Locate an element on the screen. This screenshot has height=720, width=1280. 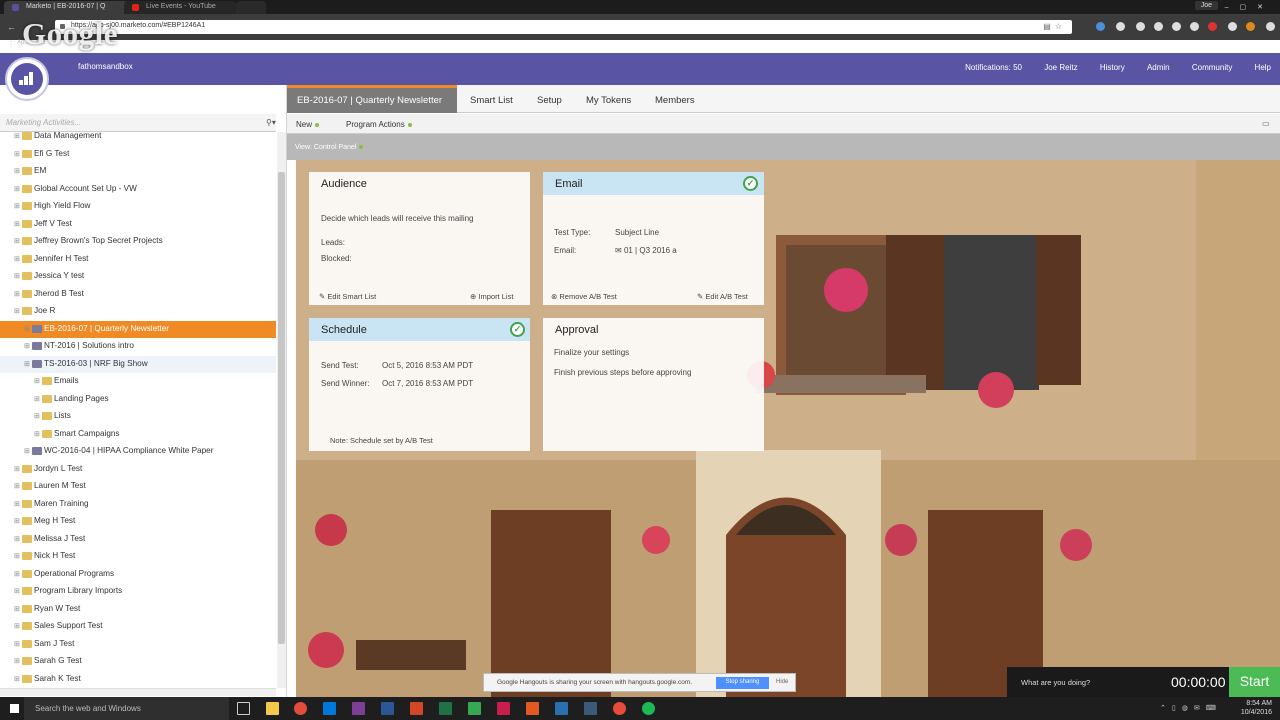
community-link: Community is located at coordinates (1212, 67).